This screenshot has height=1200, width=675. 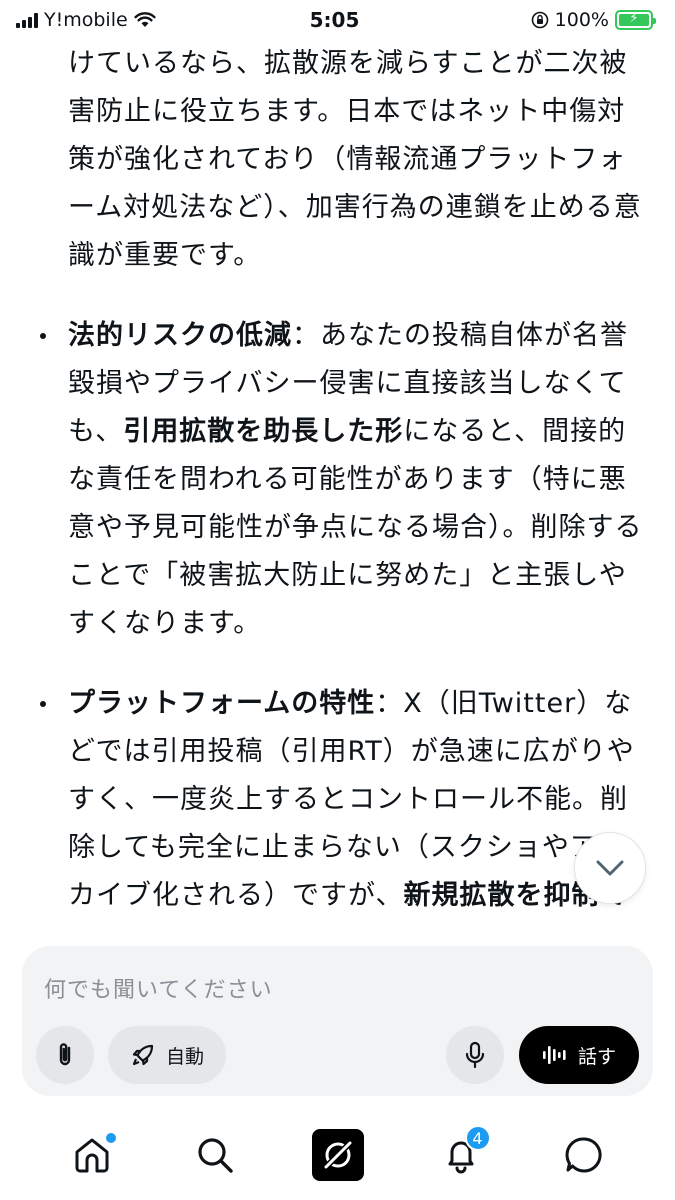 I want to click on message-bubble-icon, so click(x=583, y=1155).